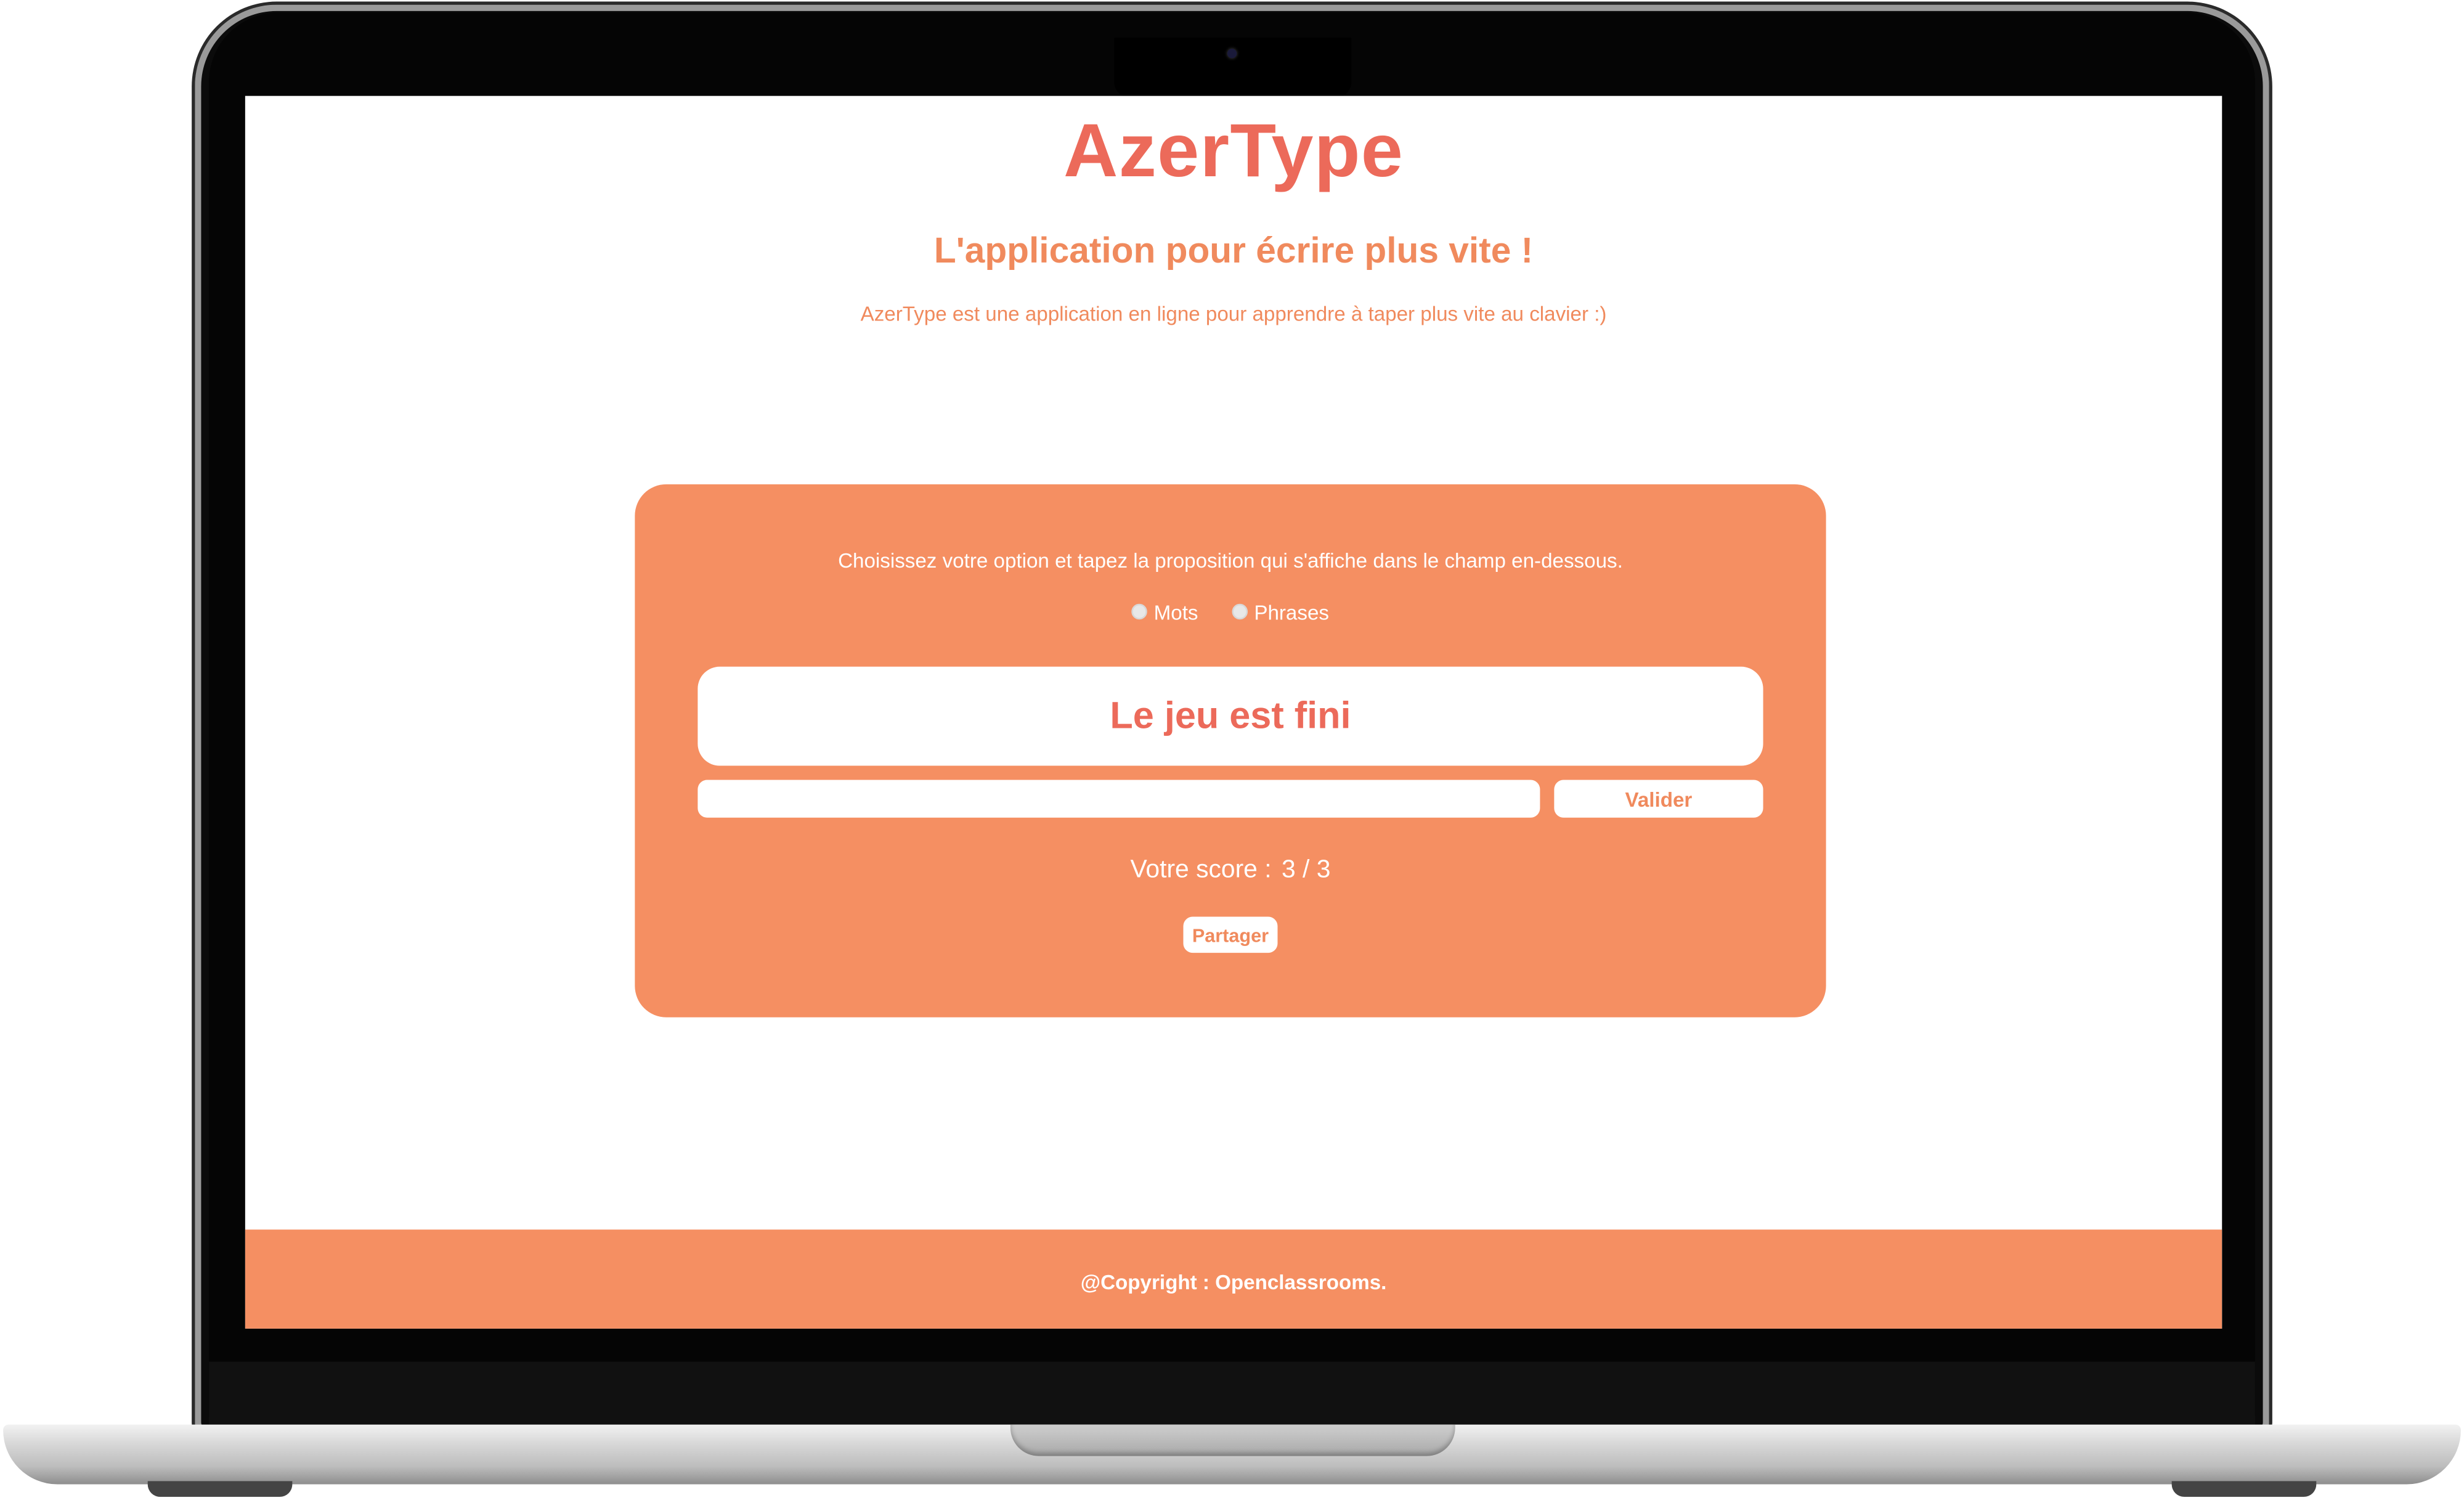 The image size is (2464, 1500). Describe the element at coordinates (1292, 612) in the screenshot. I see `option-phrases-label: Phrases` at that location.